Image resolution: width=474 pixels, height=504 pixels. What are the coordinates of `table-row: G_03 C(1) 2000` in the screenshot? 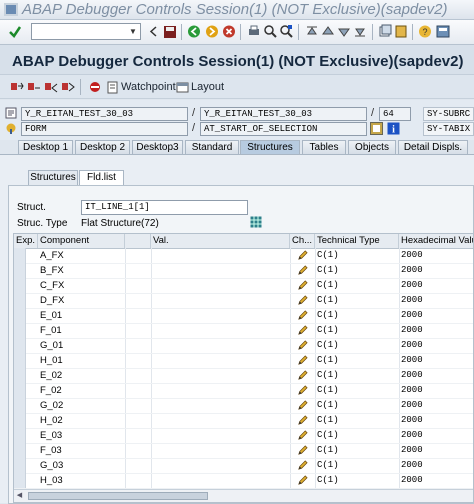 It's located at (243, 466).